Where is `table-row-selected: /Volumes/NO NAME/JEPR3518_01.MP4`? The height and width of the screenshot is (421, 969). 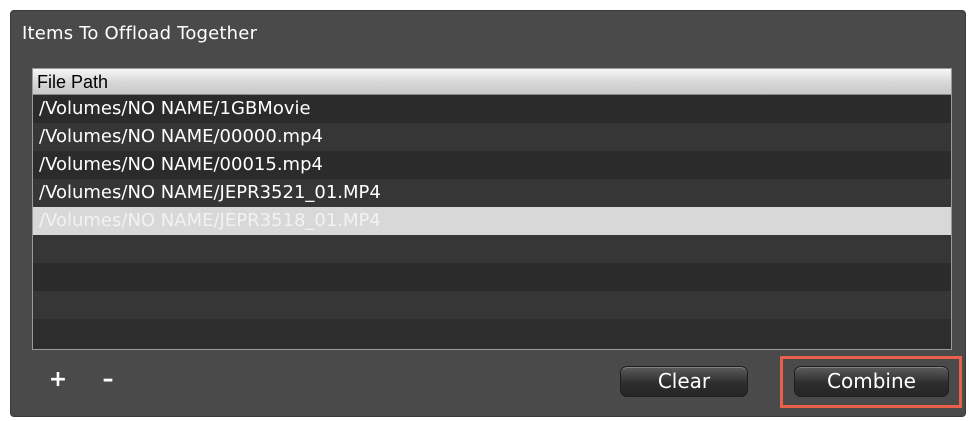 table-row-selected: /Volumes/NO NAME/JEPR3518_01.MP4 is located at coordinates (492, 221).